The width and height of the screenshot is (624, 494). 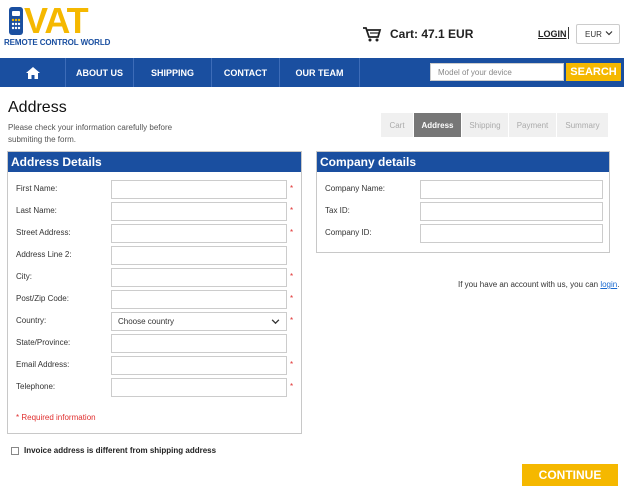 What do you see at coordinates (593, 72) in the screenshot?
I see `search-button: SEARCH` at bounding box center [593, 72].